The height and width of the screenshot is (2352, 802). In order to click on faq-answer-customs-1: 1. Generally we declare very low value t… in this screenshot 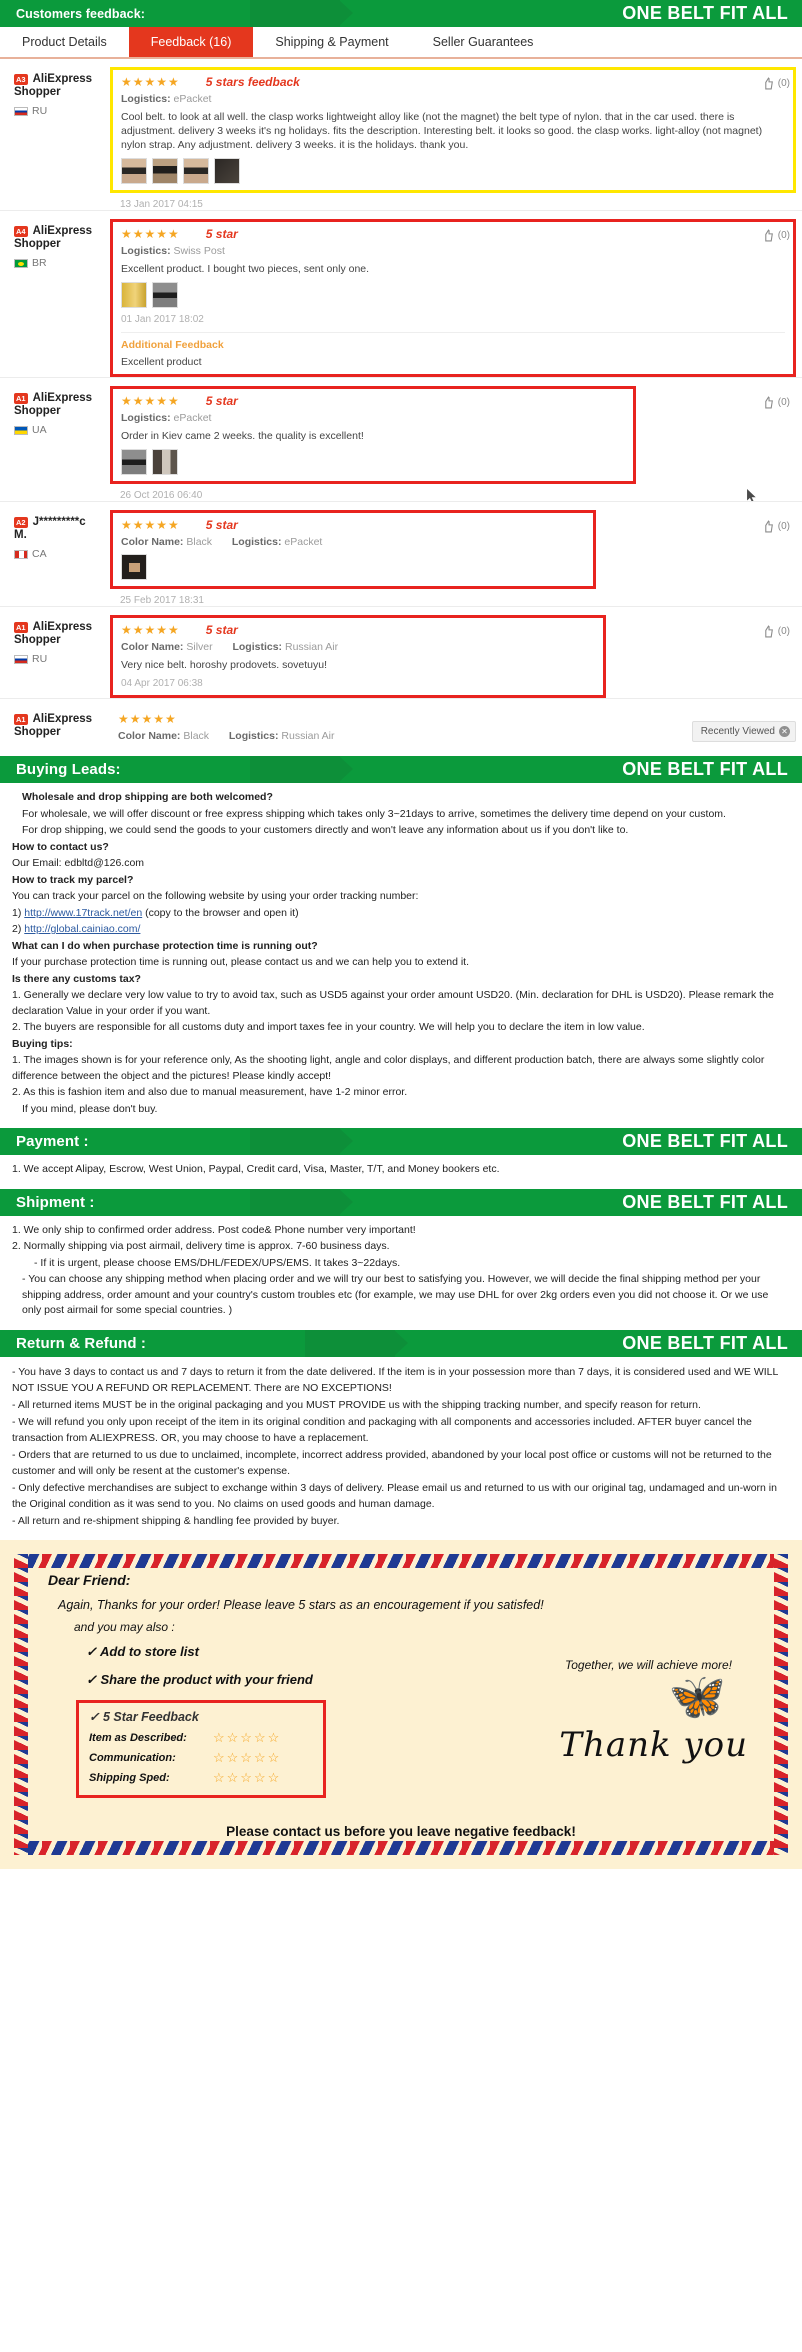, I will do `click(393, 1003)`.